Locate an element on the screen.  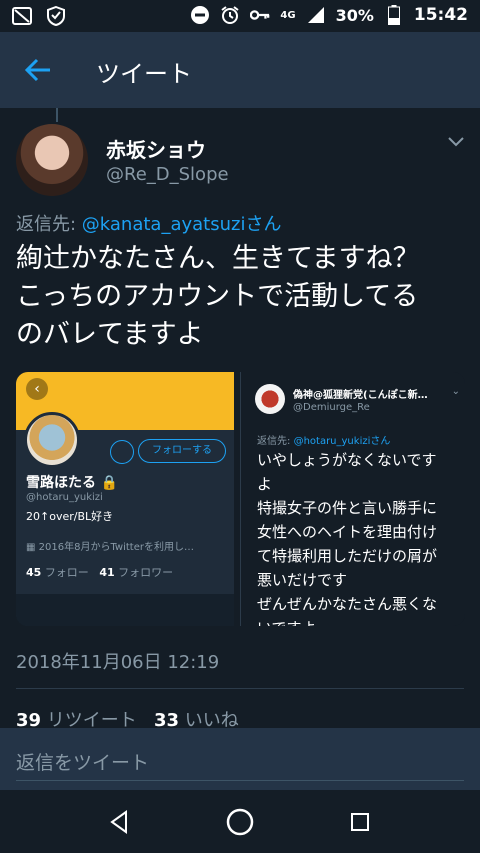
following-label: フォロー is located at coordinates (66, 572).